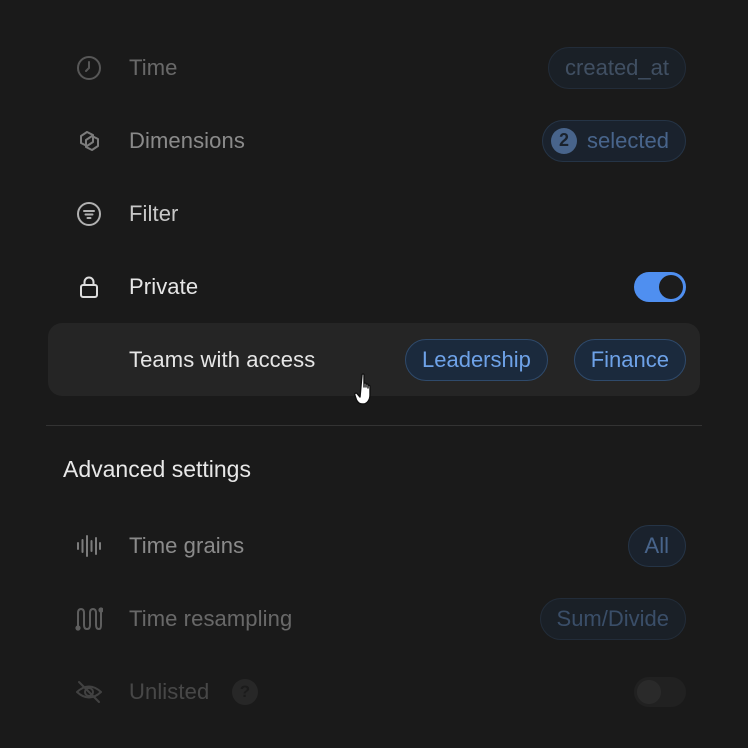  Describe the element at coordinates (374, 286) in the screenshot. I see `private-row: Private` at that location.